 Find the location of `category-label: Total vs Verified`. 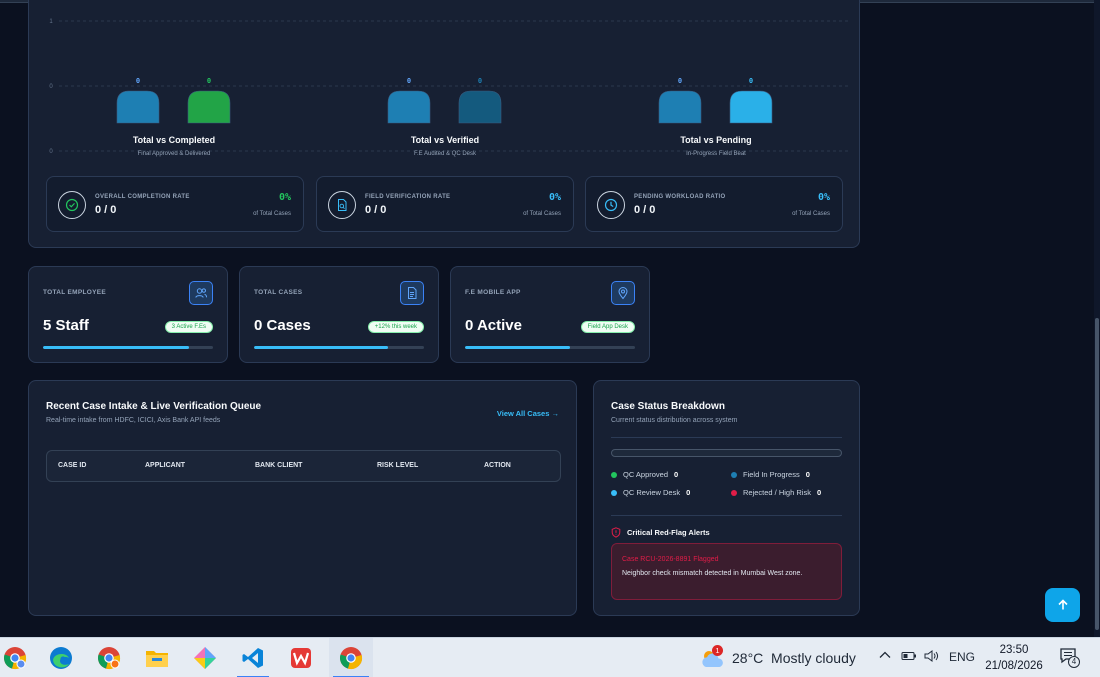

category-label: Total vs Verified is located at coordinates (445, 140).